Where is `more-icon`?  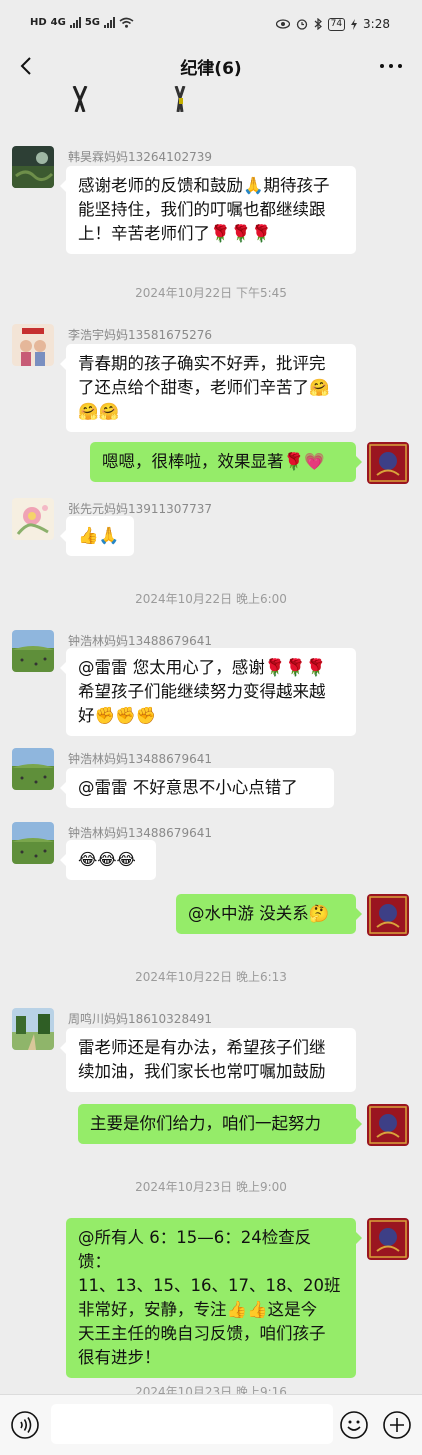
more-icon is located at coordinates (391, 66).